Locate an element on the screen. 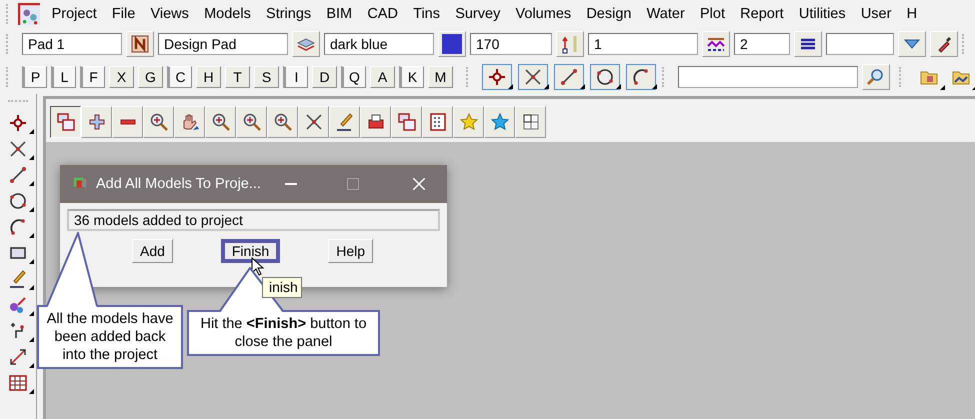 This screenshot has height=419, width=975. menu-item: Models is located at coordinates (227, 14).